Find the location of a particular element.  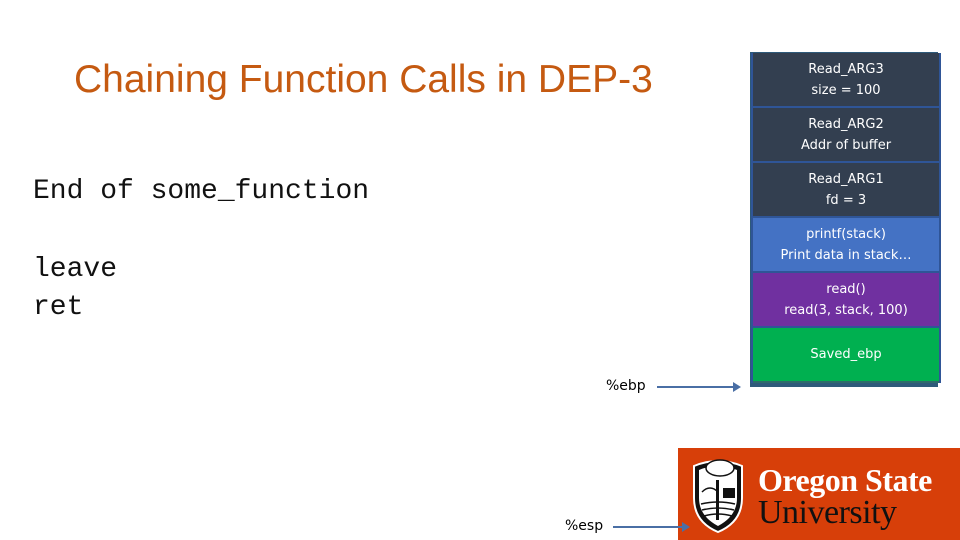

esp-label: %esp is located at coordinates (584, 526).